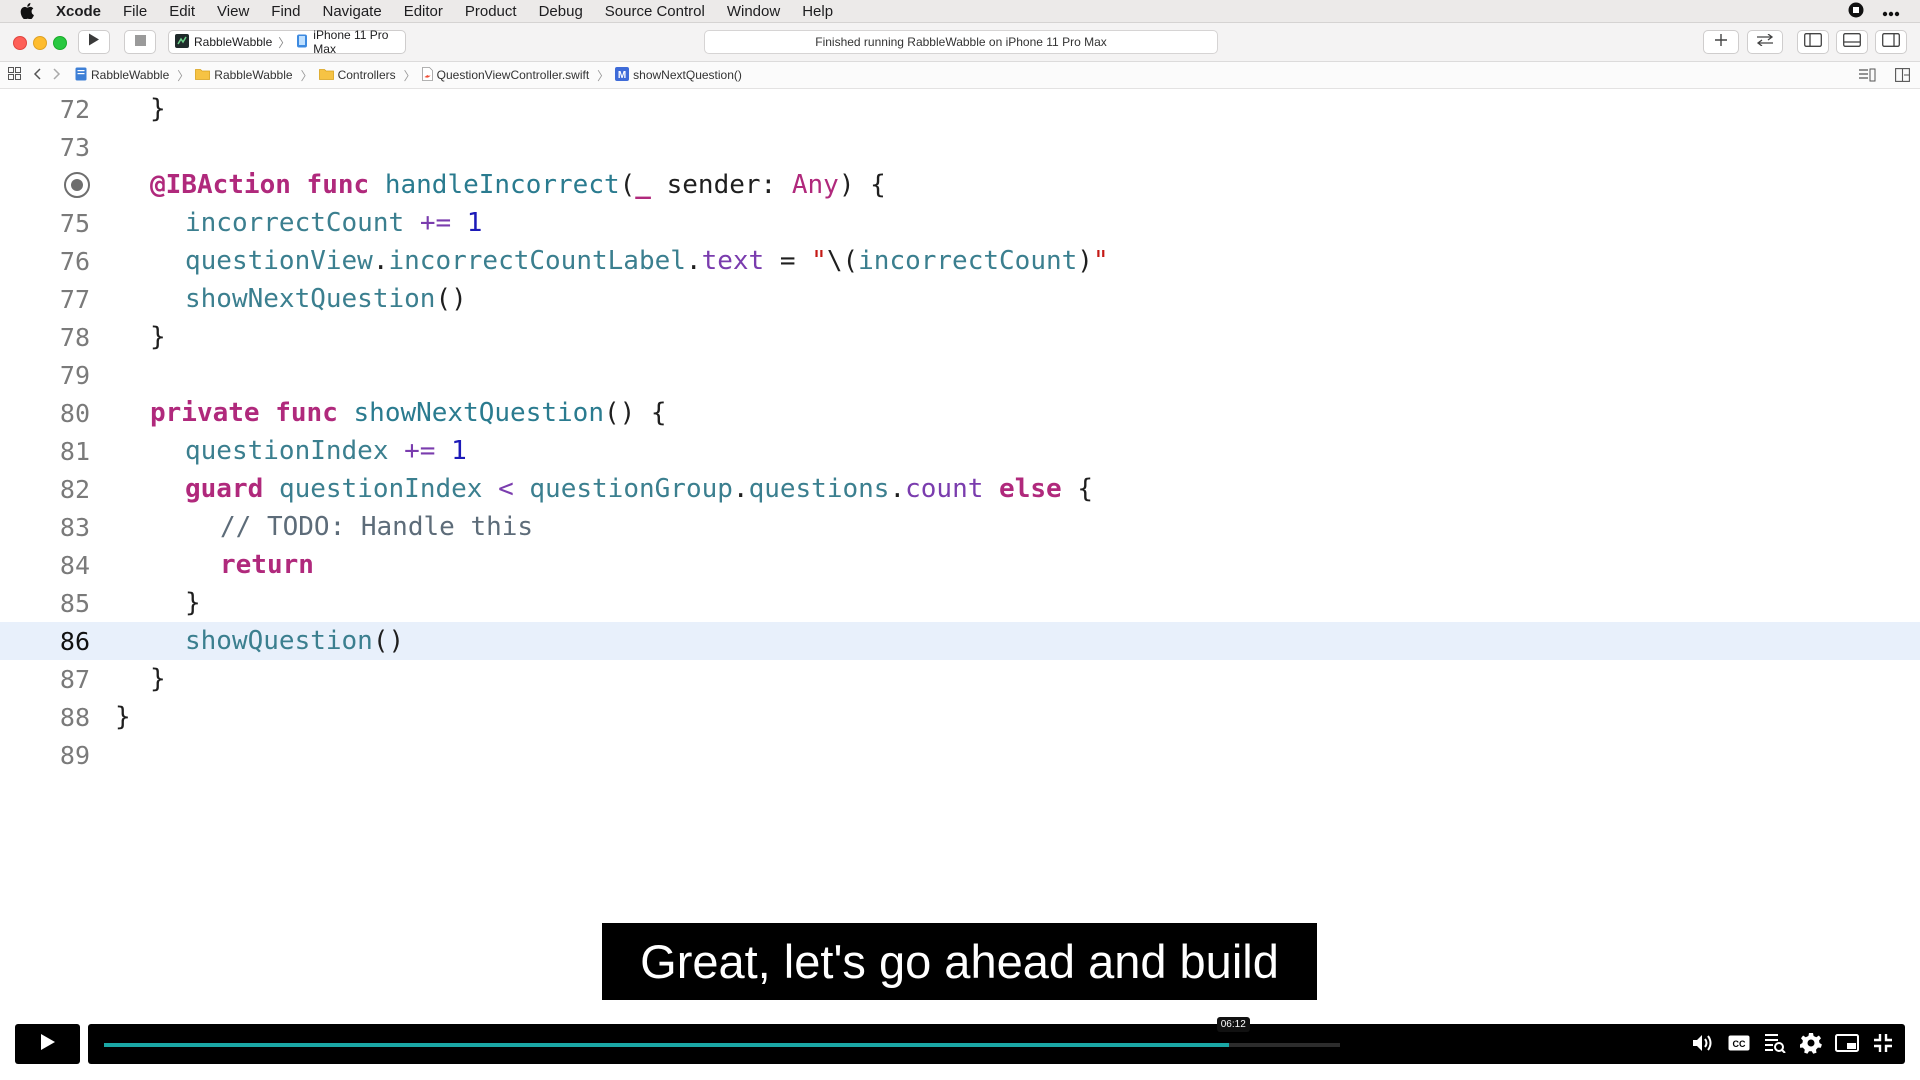 This screenshot has height=1080, width=1920. Describe the element at coordinates (1856, 12) in the screenshot. I see `record-status-icon` at that location.